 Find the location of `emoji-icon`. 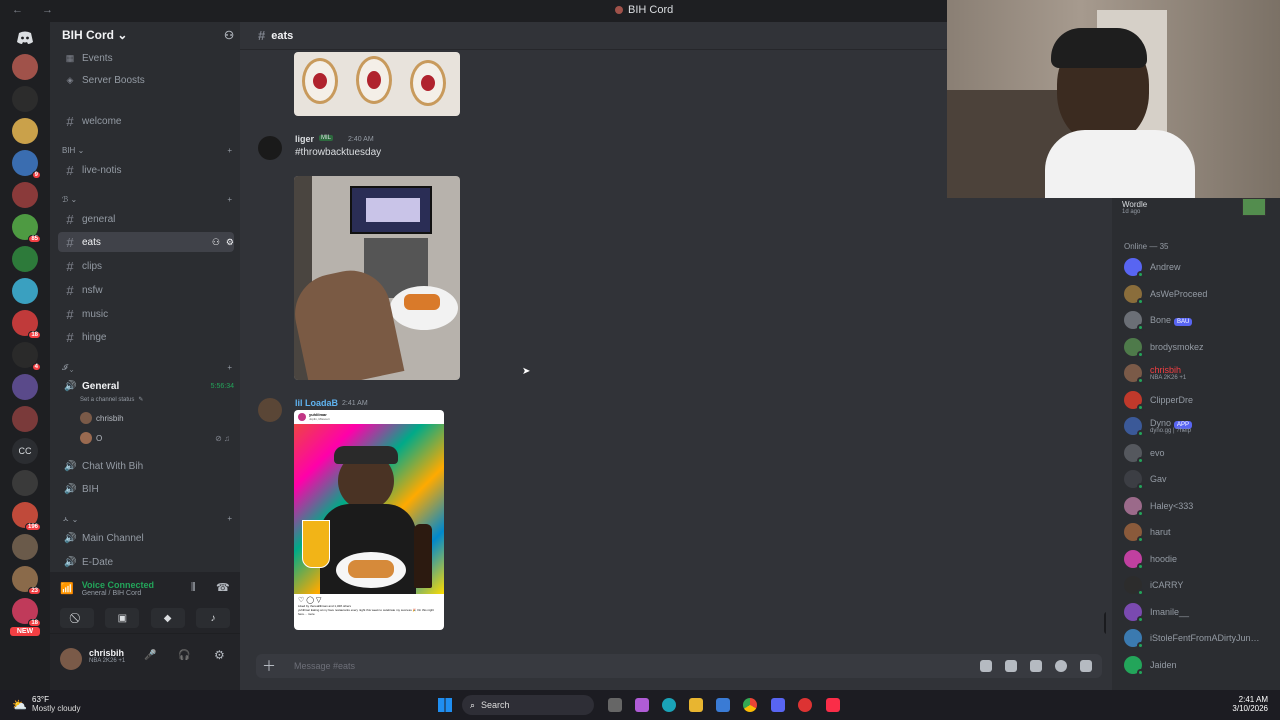

emoji-icon is located at coordinates (1061, 666).